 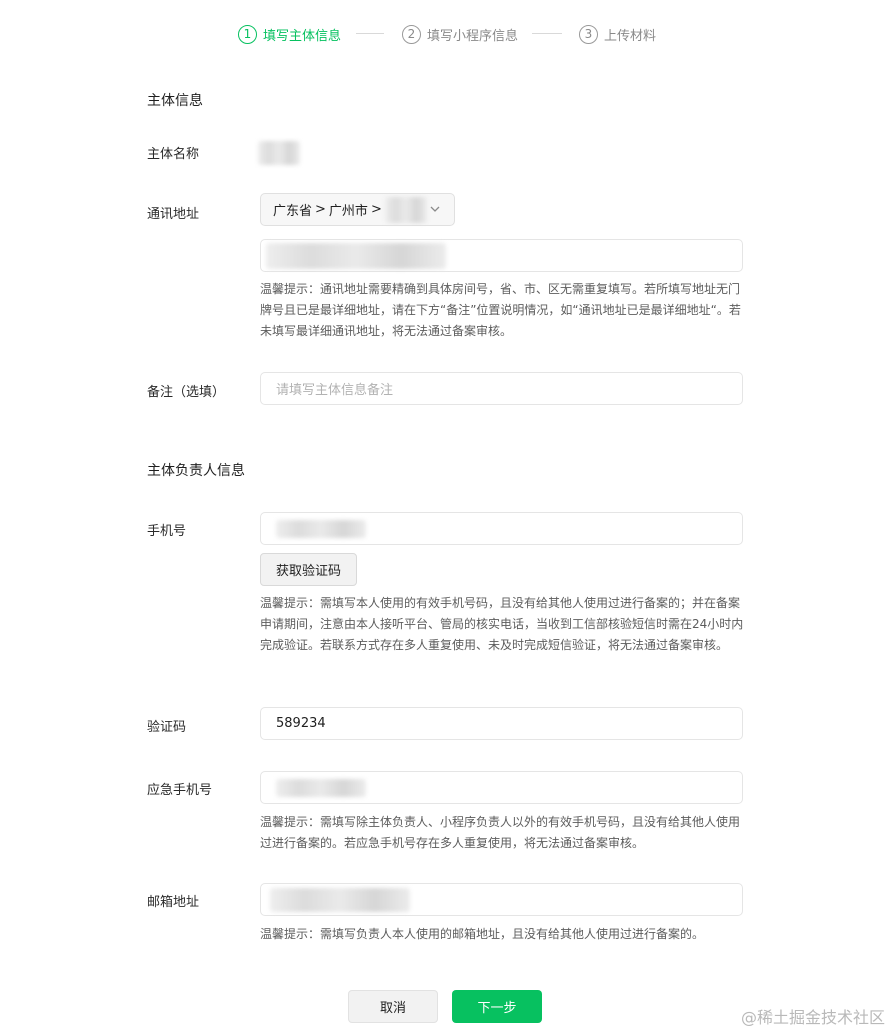 What do you see at coordinates (501, 787) in the screenshot?
I see `emergency-phone-input` at bounding box center [501, 787].